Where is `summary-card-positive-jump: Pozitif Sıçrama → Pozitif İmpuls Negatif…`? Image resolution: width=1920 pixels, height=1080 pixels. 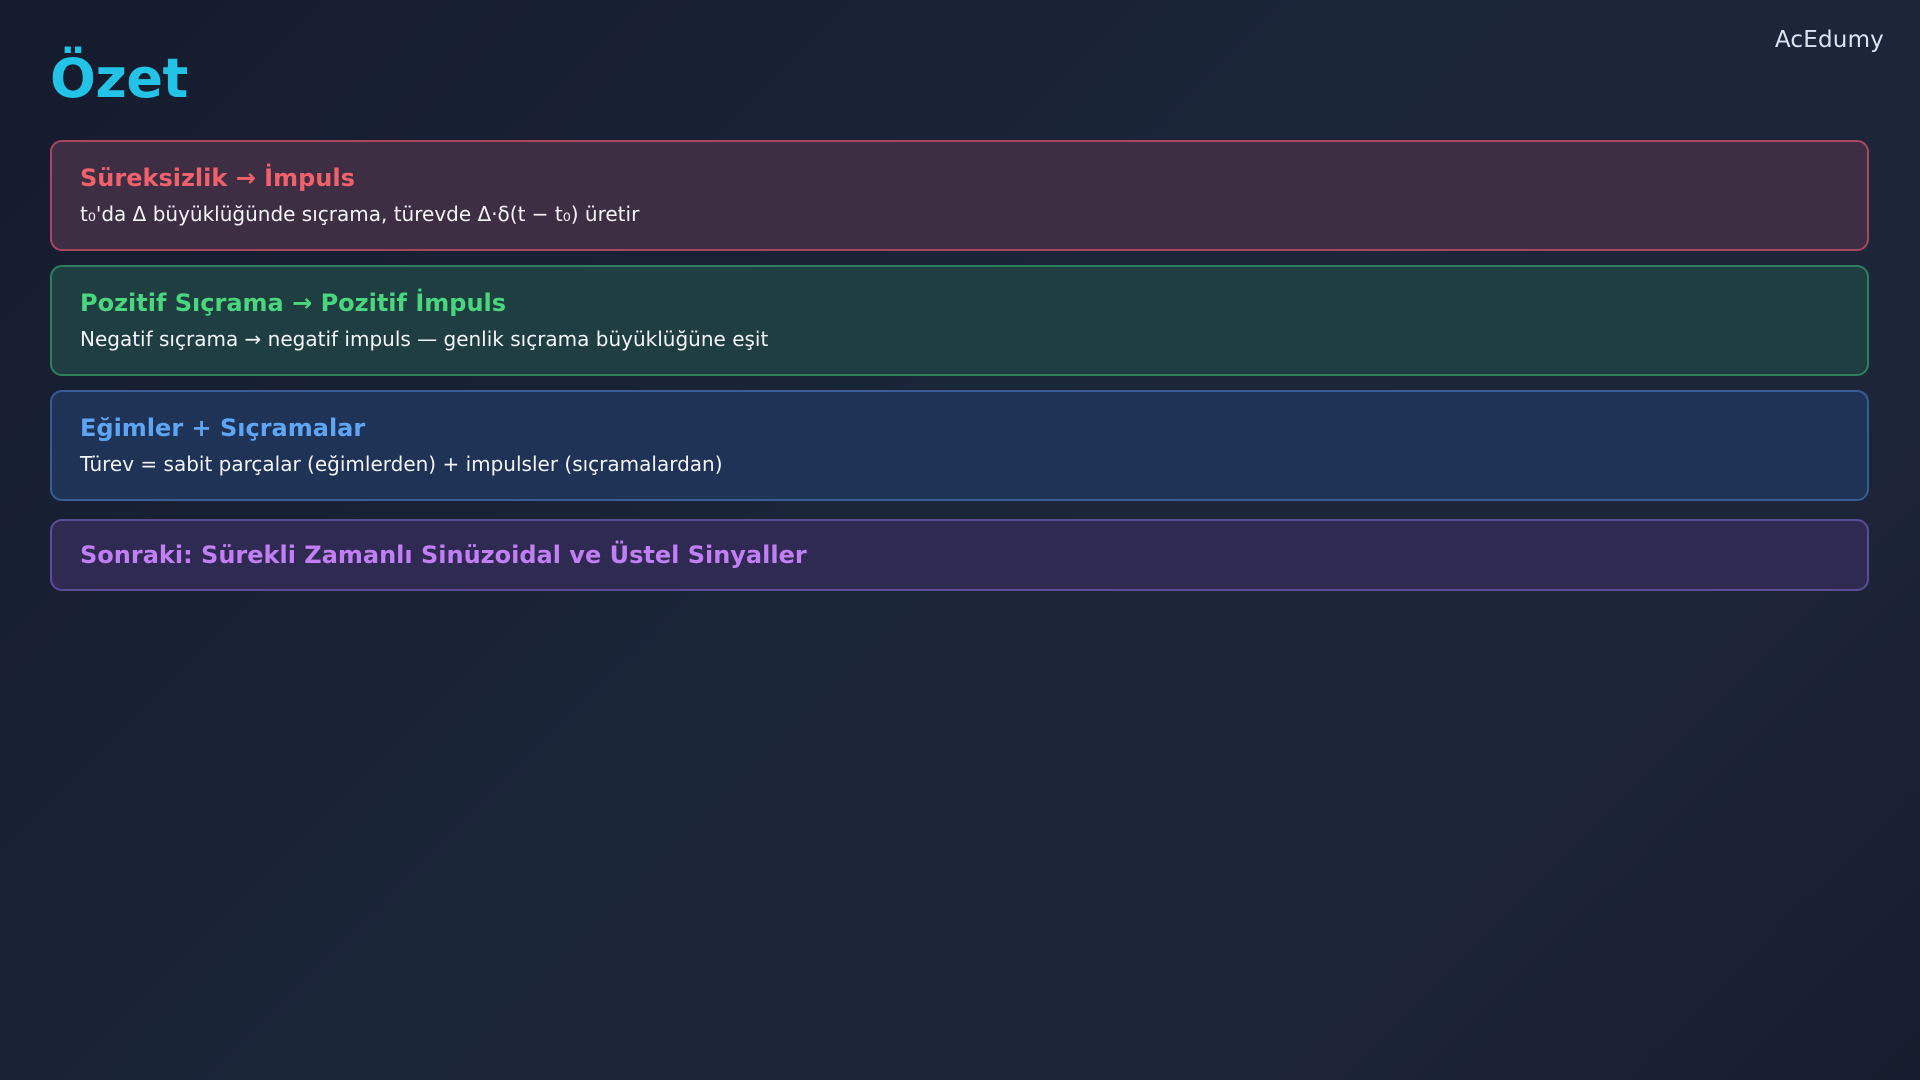
summary-card-positive-jump: Pozitif Sıçrama → Pozitif İmpuls Negatif… is located at coordinates (959, 320).